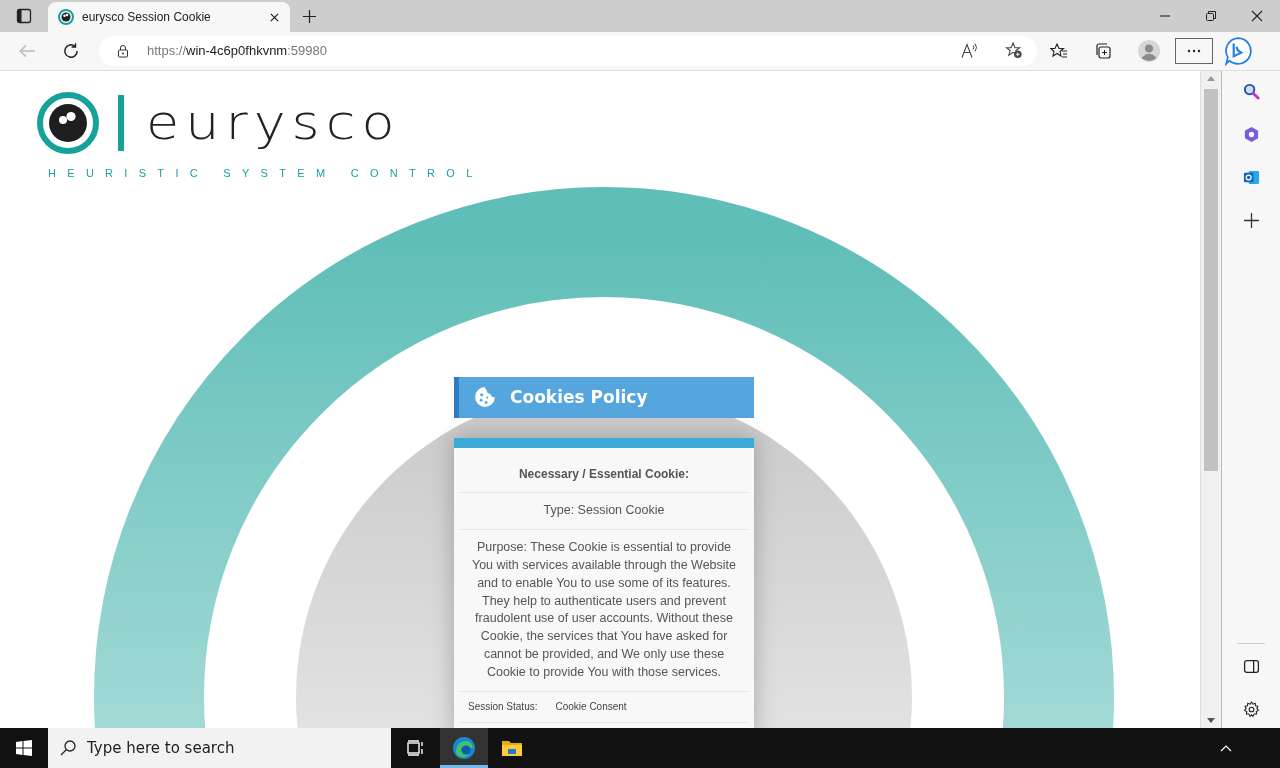 Image resolution: width=1280 pixels, height=768 pixels. What do you see at coordinates (274, 17) in the screenshot?
I see `close-icon` at bounding box center [274, 17].